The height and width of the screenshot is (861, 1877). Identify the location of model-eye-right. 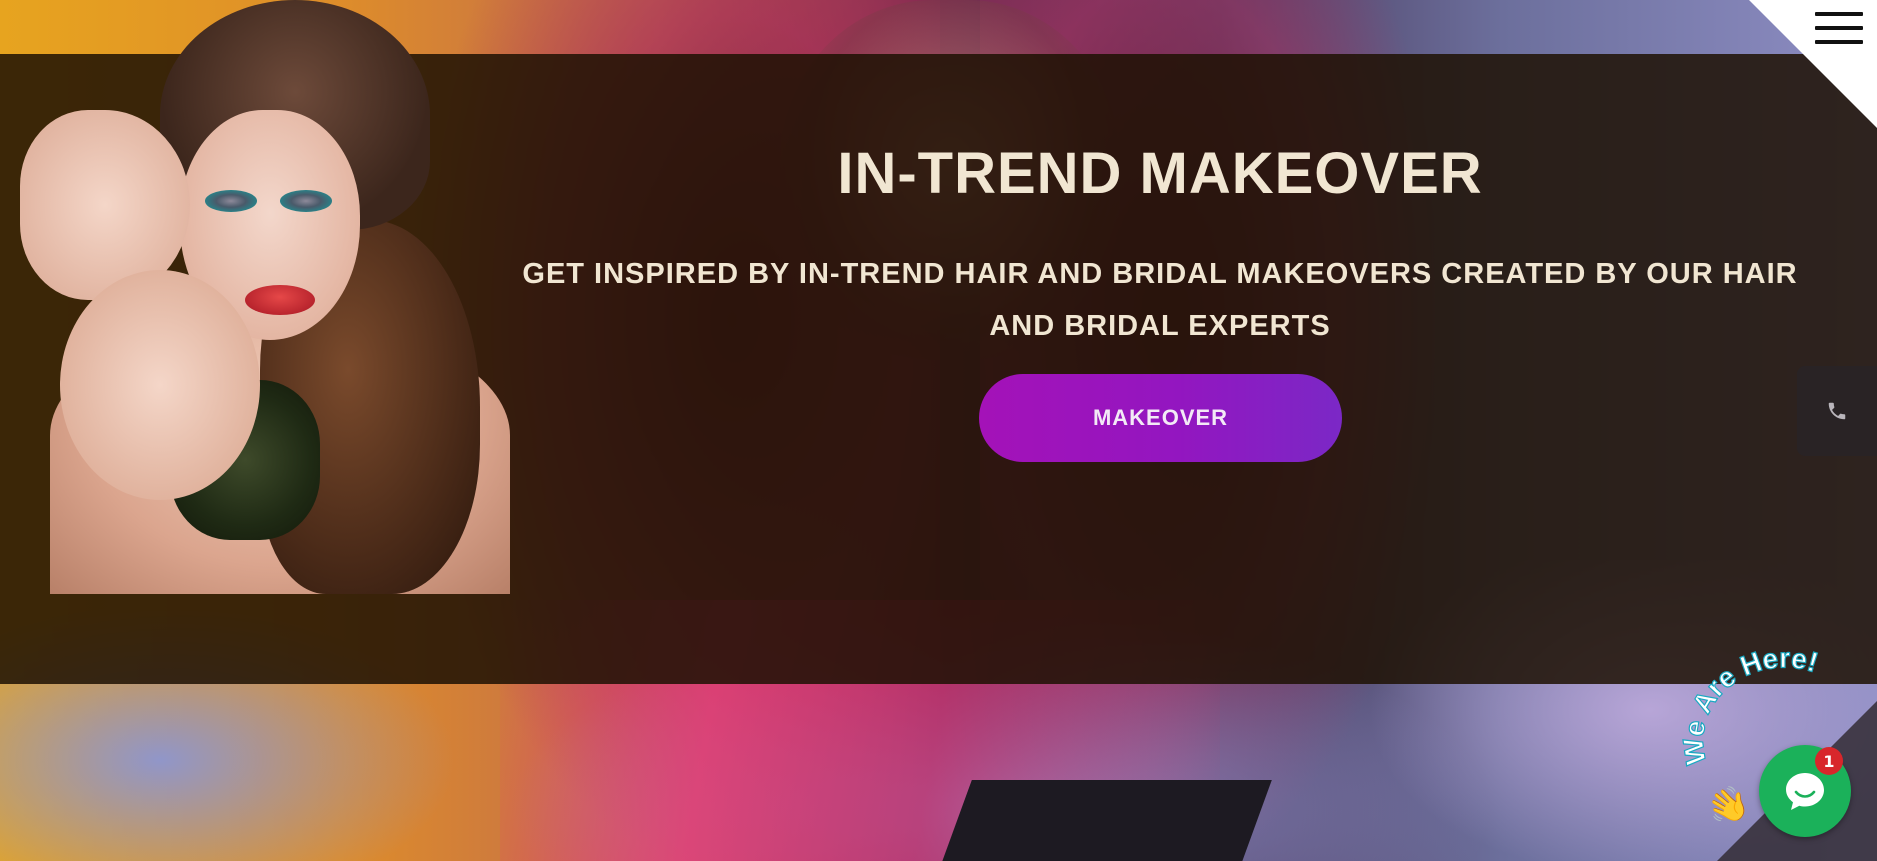
(306, 201).